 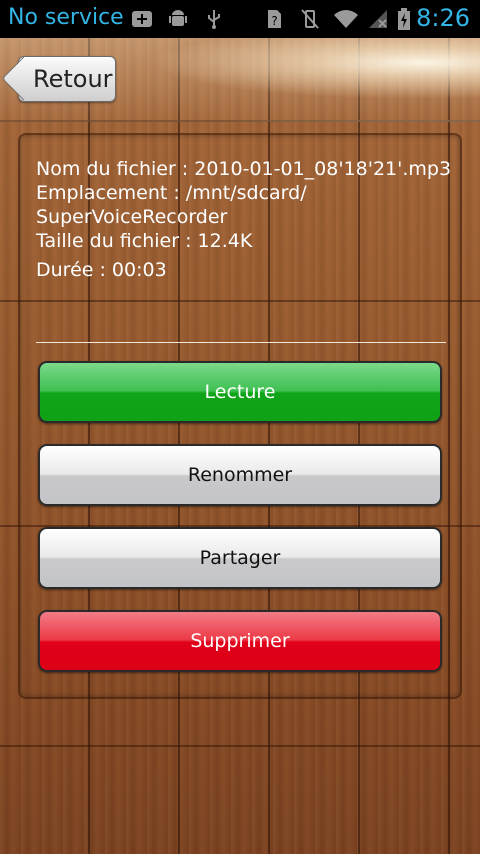 I want to click on back-button: Retour, so click(x=67, y=79).